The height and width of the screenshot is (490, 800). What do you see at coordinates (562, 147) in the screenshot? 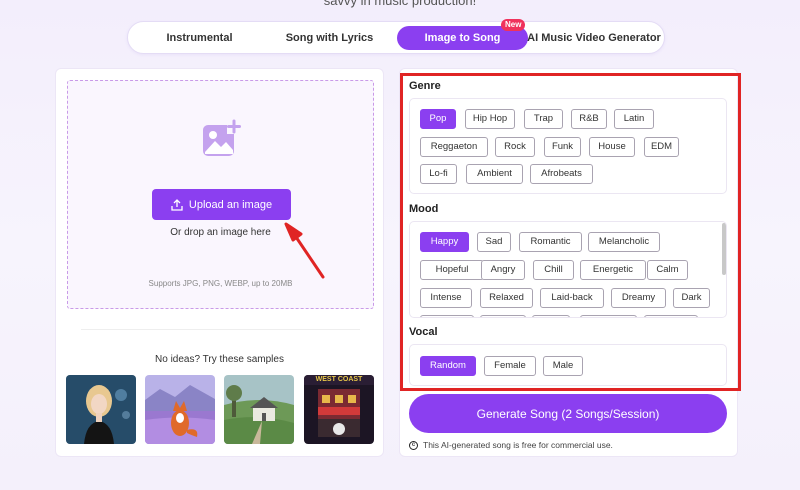
I see `genre-chip-funk: Funk` at bounding box center [562, 147].